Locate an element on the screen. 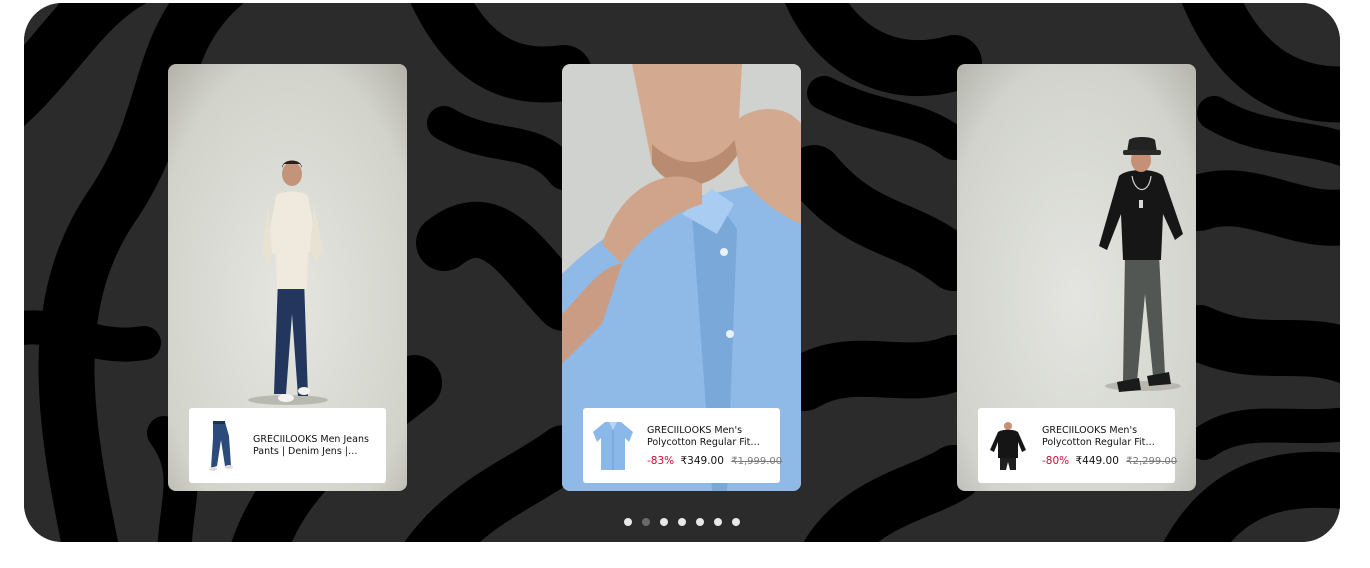 The height and width of the screenshot is (568, 1370). price-row: -83% ₹349.00 ₹1,999.00 is located at coordinates (714, 460).